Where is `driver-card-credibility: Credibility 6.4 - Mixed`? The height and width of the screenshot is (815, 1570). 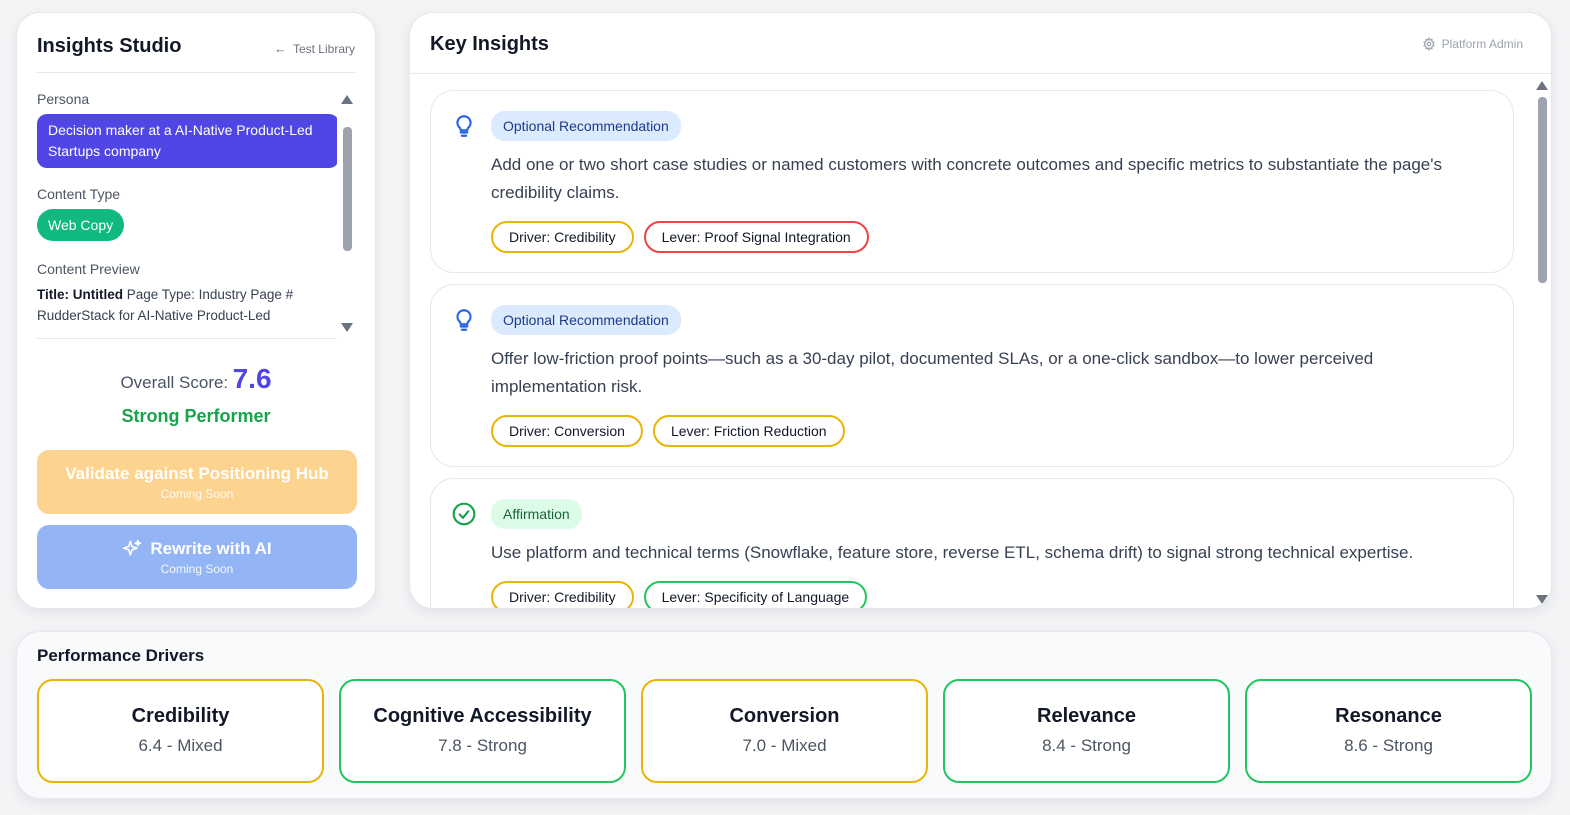 driver-card-credibility: Credibility 6.4 - Mixed is located at coordinates (180, 731).